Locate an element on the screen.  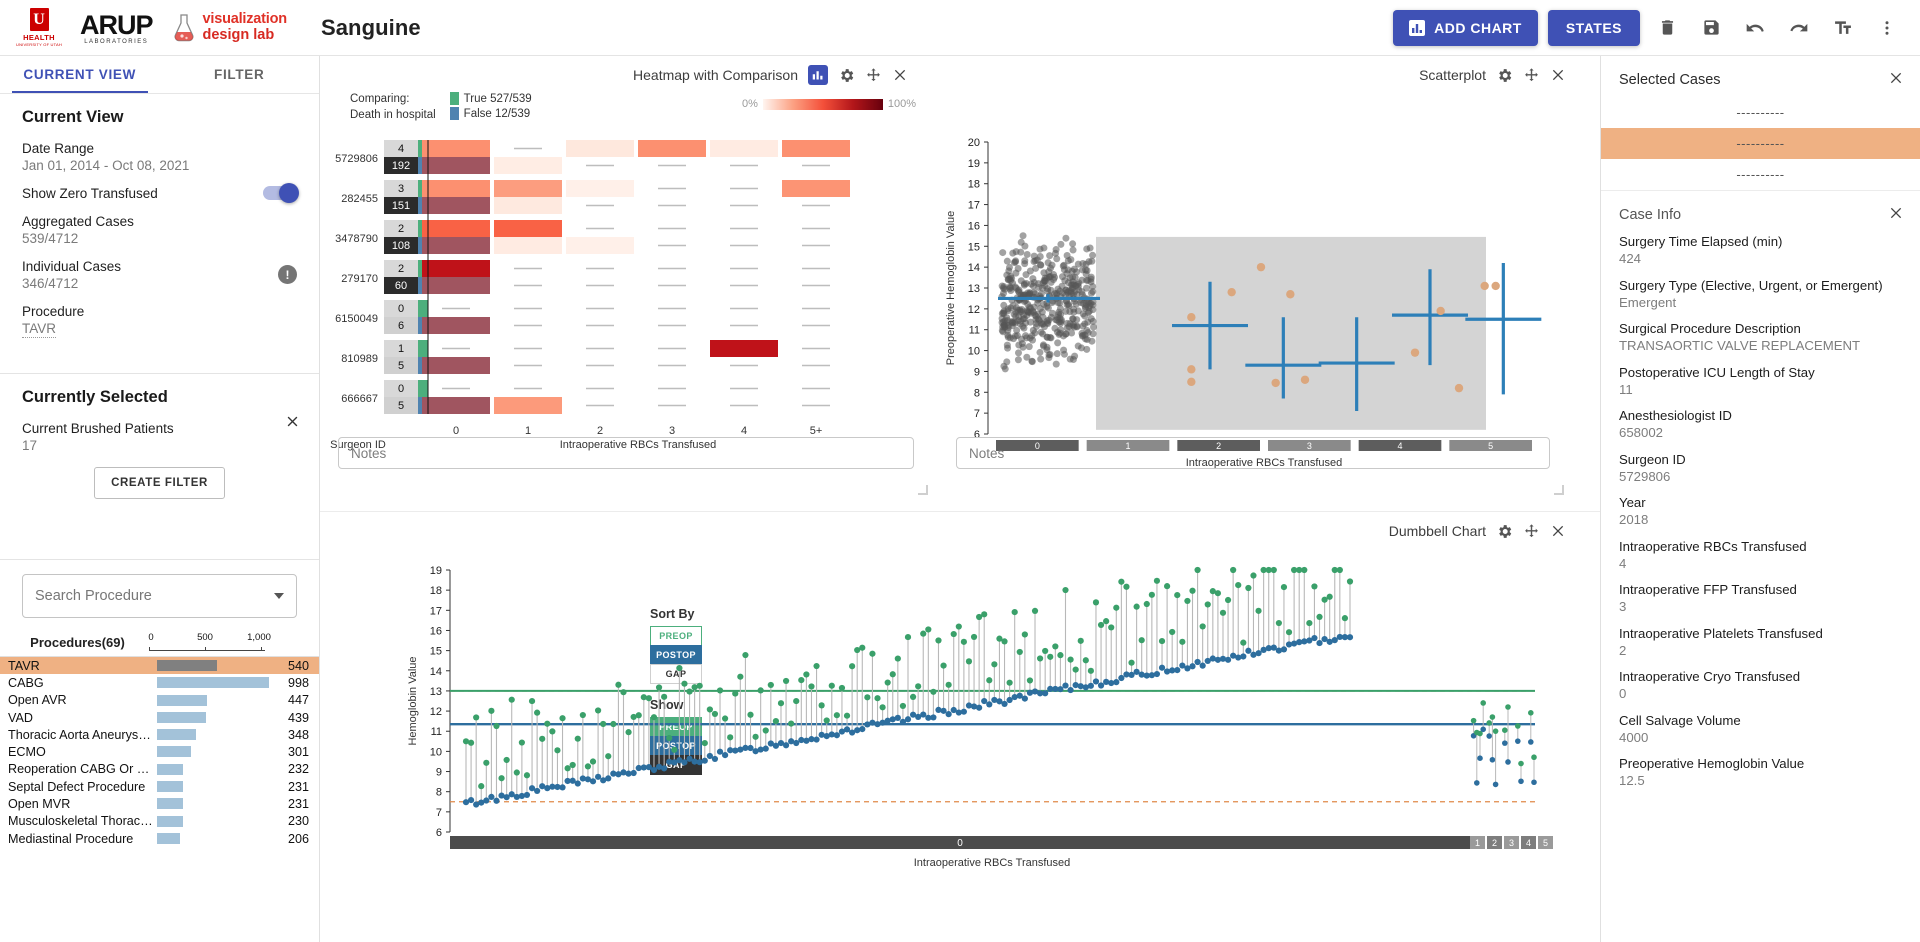
selected-cases-list: ---------- ---------- ---------- is located at coordinates (1760, 143).